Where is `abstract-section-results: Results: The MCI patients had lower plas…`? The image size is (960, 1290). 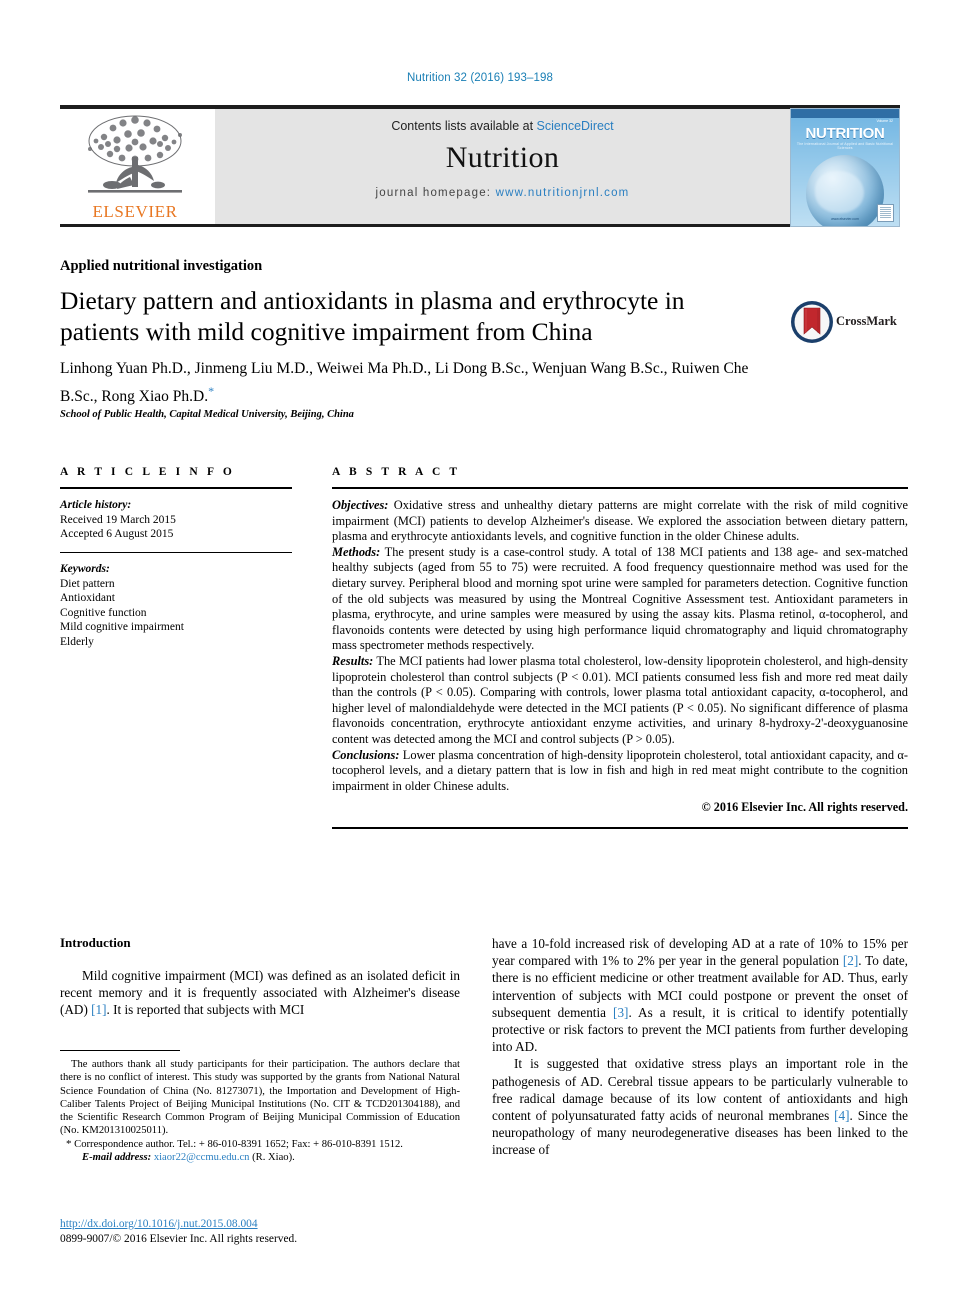 abstract-section-results: Results: The MCI patients had lower plas… is located at coordinates (620, 701).